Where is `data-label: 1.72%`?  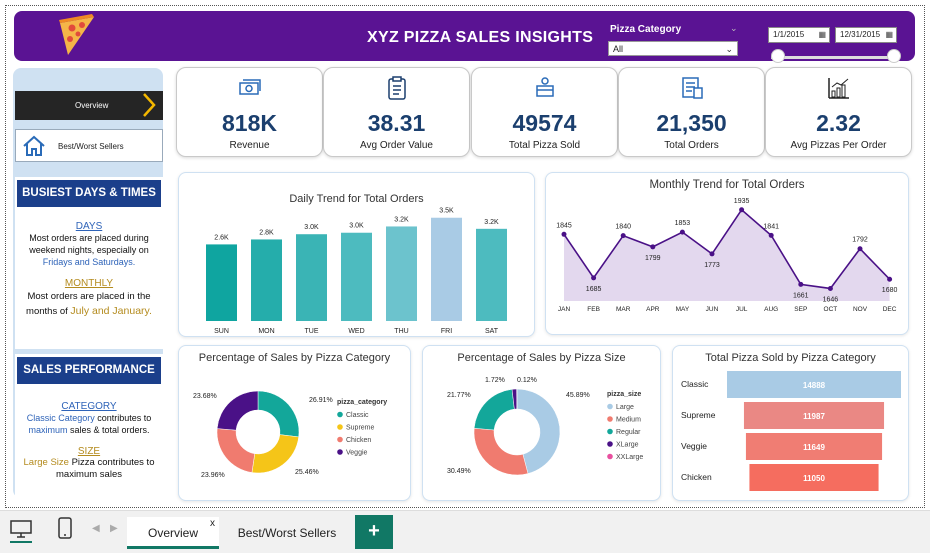
data-label: 1.72% is located at coordinates (495, 380).